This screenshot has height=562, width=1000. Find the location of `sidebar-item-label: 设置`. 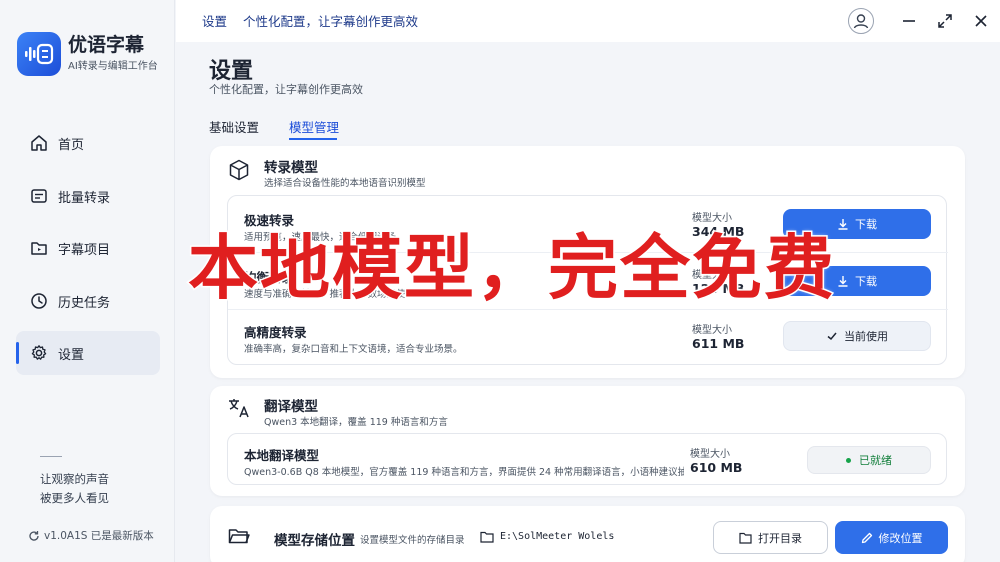

sidebar-item-label: 设置 is located at coordinates (71, 355).